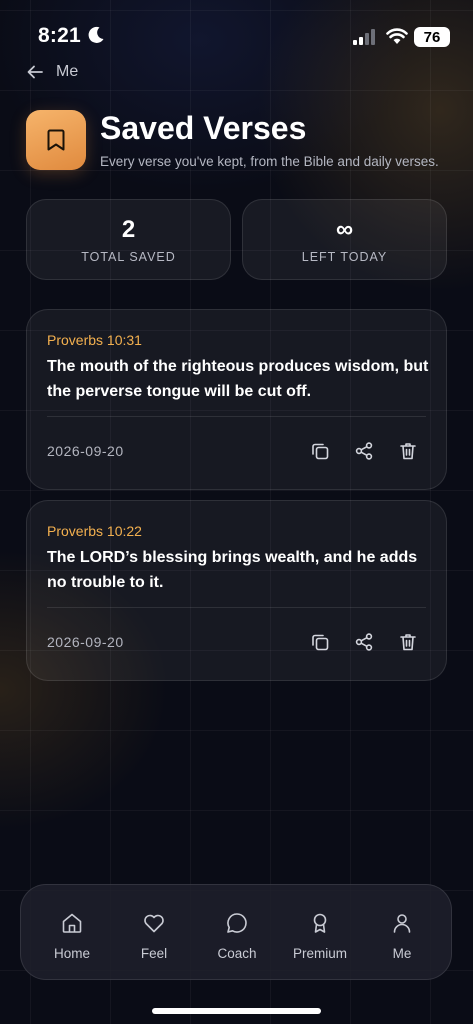 The width and height of the screenshot is (473, 1024). I want to click on bookmark-icon, so click(56, 140).